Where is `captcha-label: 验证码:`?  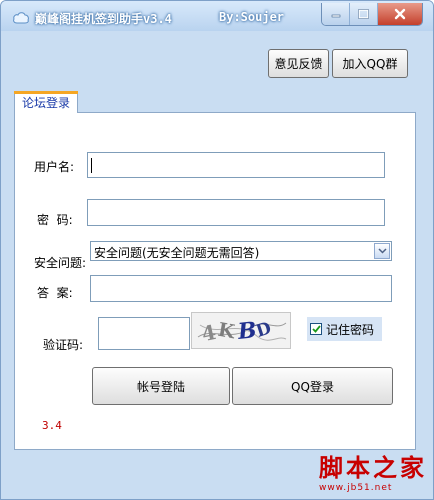 captcha-label: 验证码: is located at coordinates (63, 345).